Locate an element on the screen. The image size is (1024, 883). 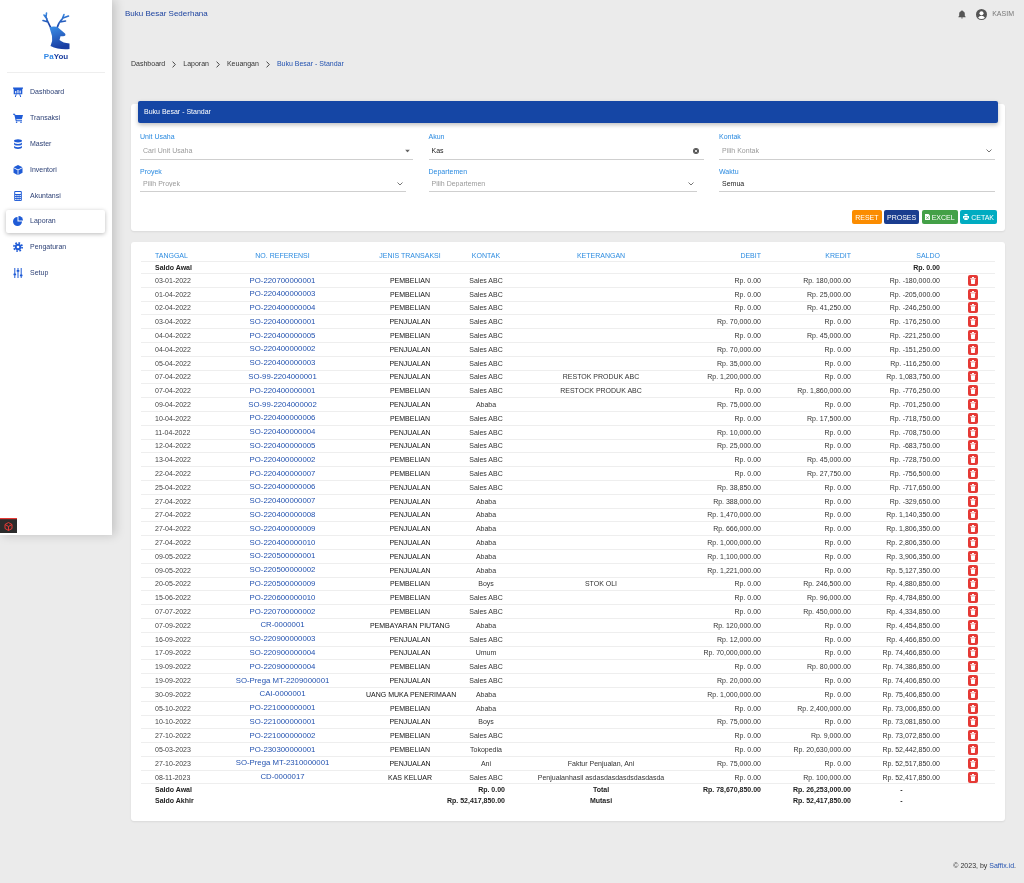
pie-chart-icon is located at coordinates (18, 221).